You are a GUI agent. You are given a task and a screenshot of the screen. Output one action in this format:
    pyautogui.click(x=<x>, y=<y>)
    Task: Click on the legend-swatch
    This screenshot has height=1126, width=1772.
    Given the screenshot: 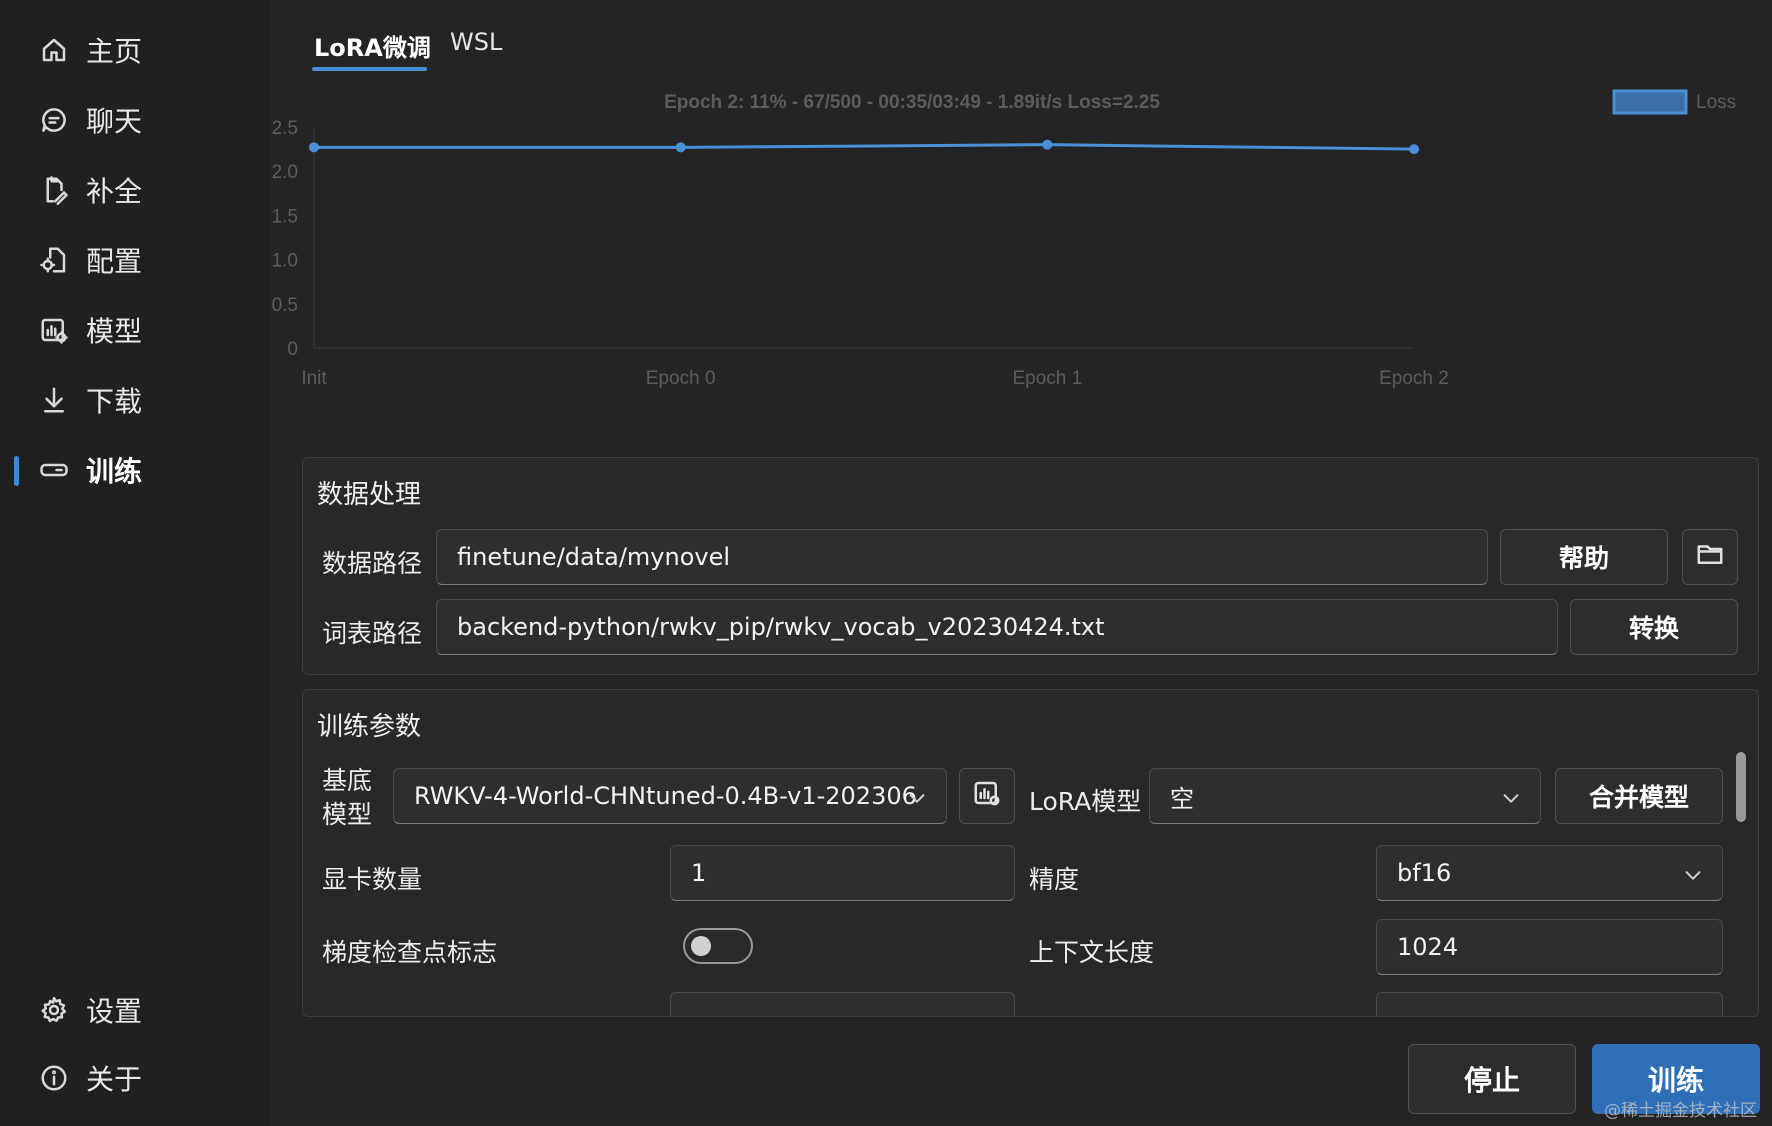 What is the action you would take?
    pyautogui.click(x=1650, y=102)
    